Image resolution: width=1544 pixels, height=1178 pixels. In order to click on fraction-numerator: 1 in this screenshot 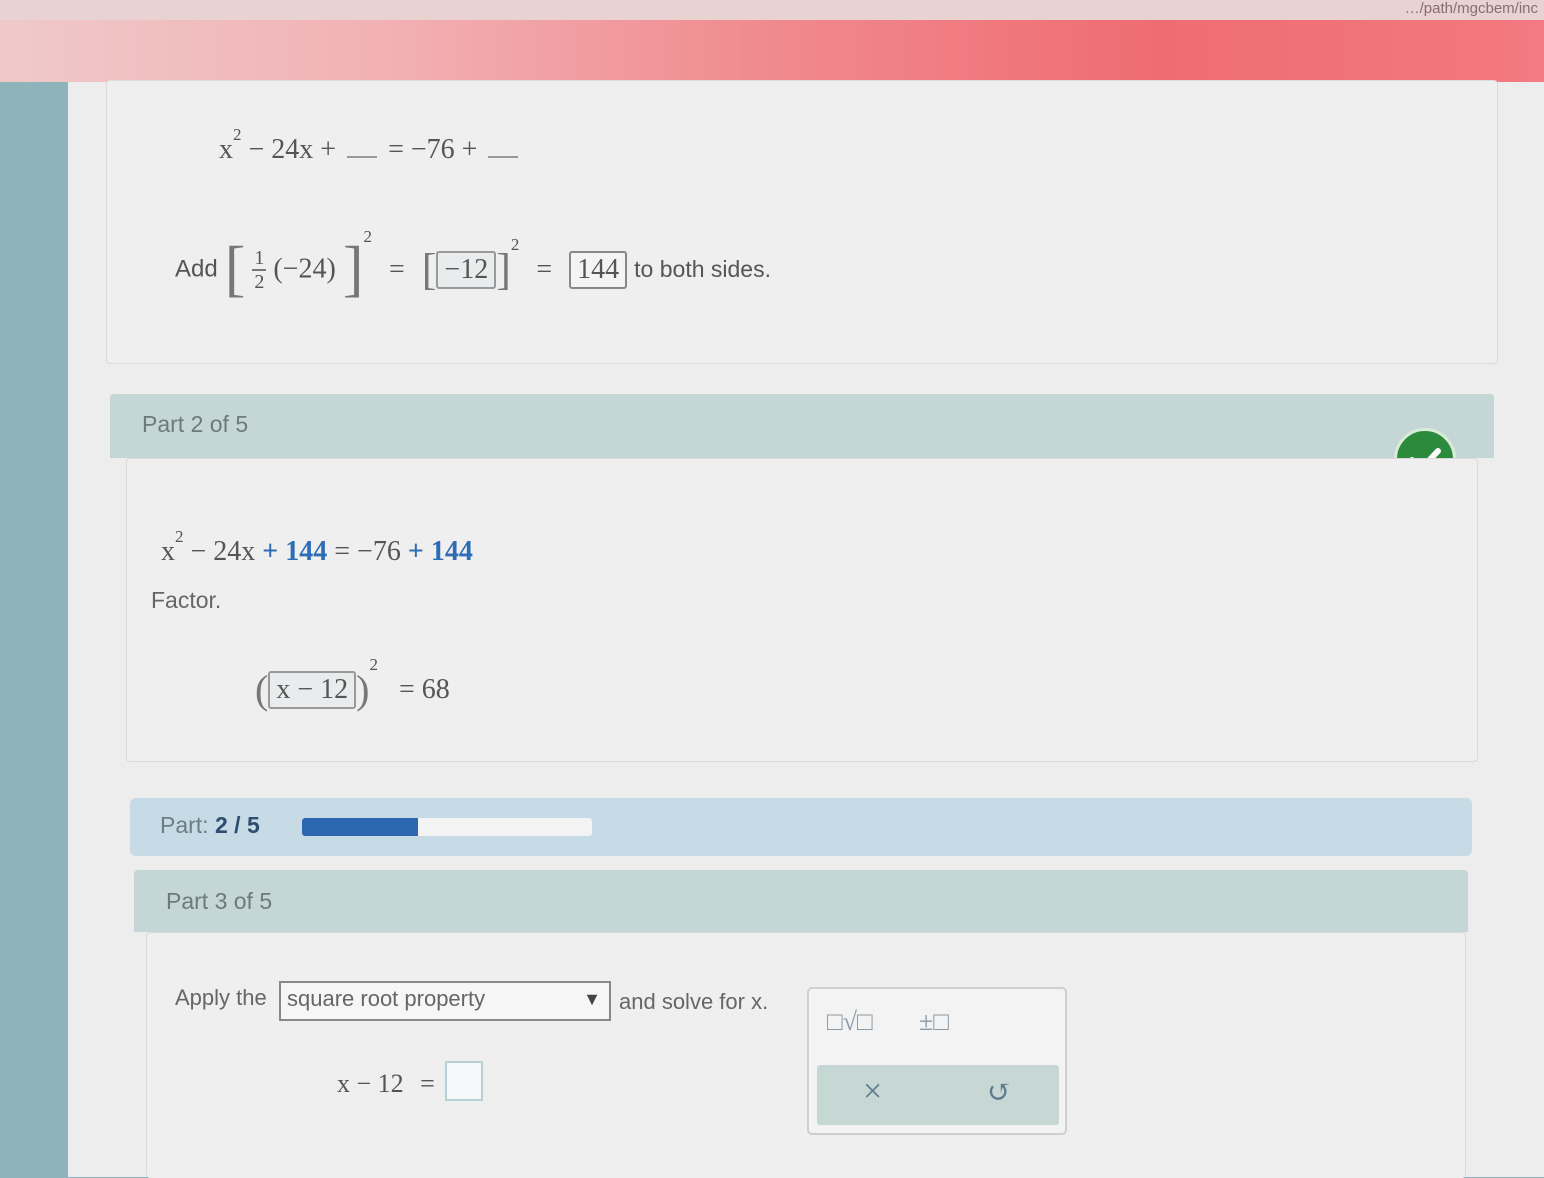, I will do `click(259, 257)`.